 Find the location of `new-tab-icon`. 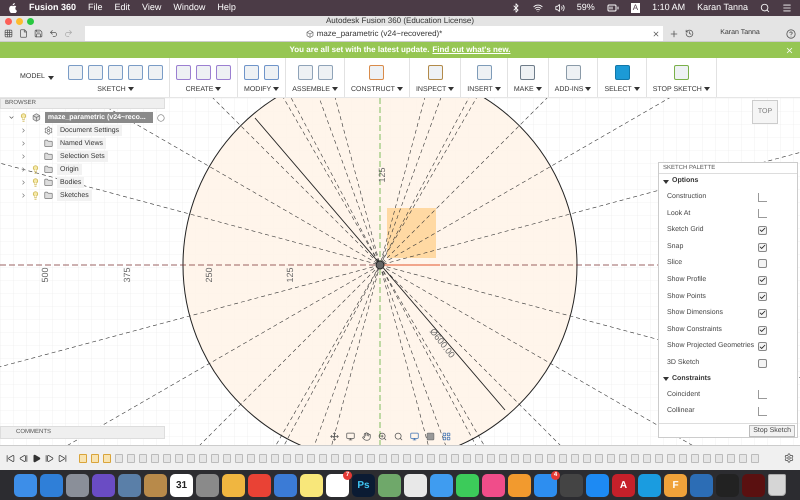

new-tab-icon is located at coordinates (674, 33).